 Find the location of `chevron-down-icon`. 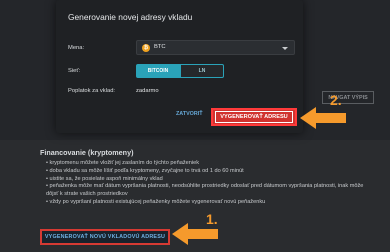

chevron-down-icon is located at coordinates (285, 48).